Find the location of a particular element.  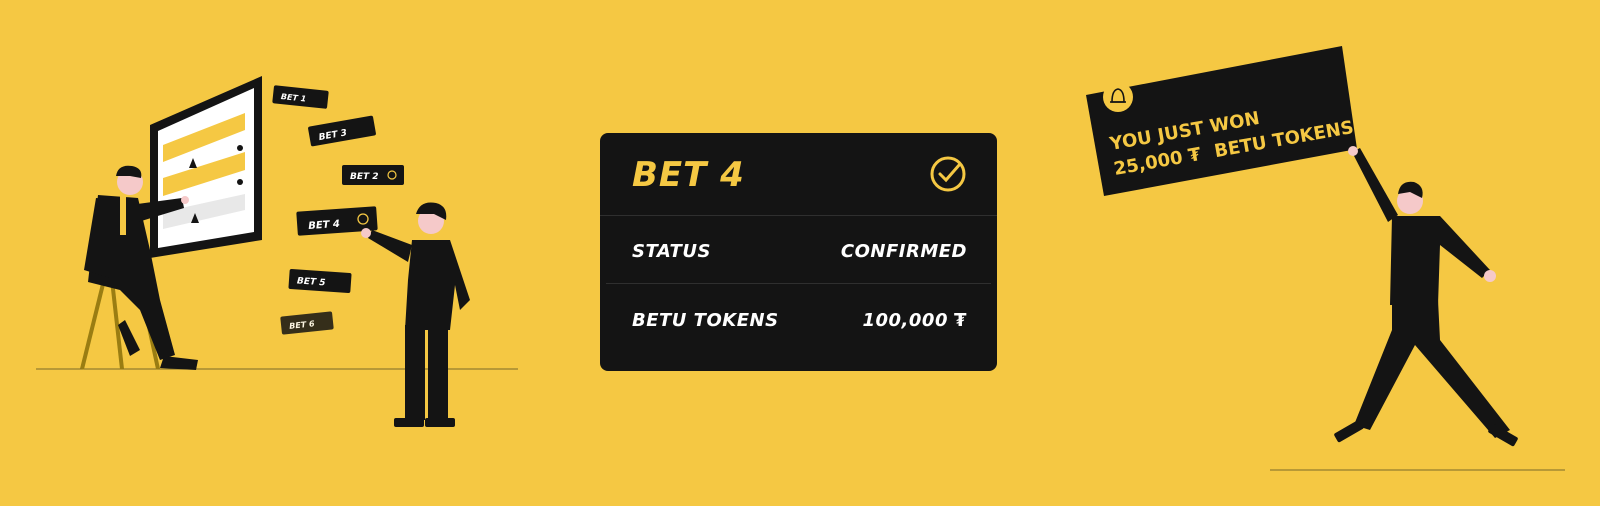

bet-chip-2: BET 2 is located at coordinates (373, 175).